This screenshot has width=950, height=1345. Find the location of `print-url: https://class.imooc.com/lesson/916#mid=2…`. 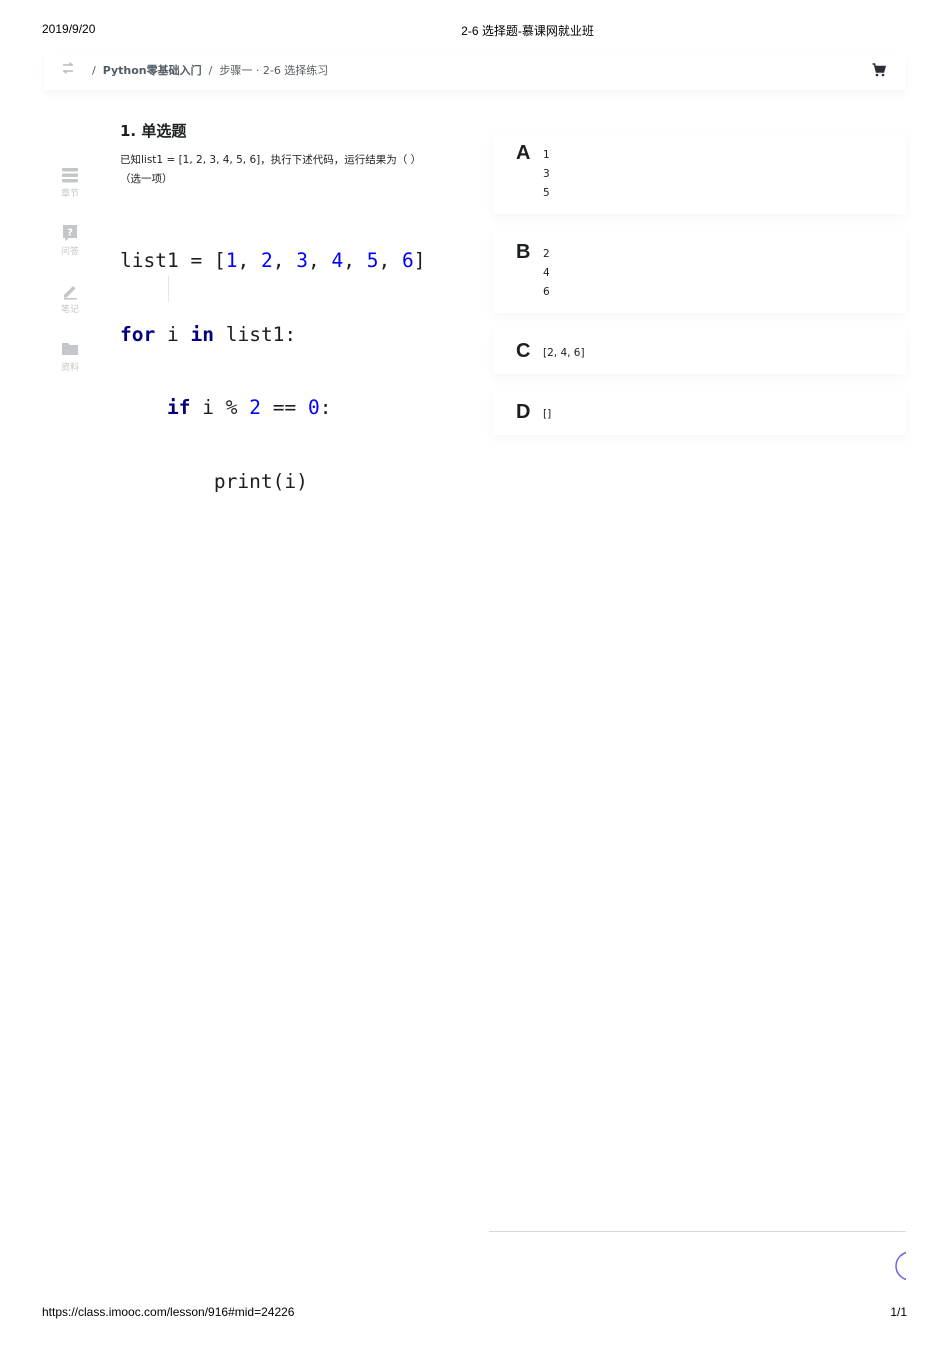

print-url: https://class.imooc.com/lesson/916#mid=2… is located at coordinates (168, 1312).